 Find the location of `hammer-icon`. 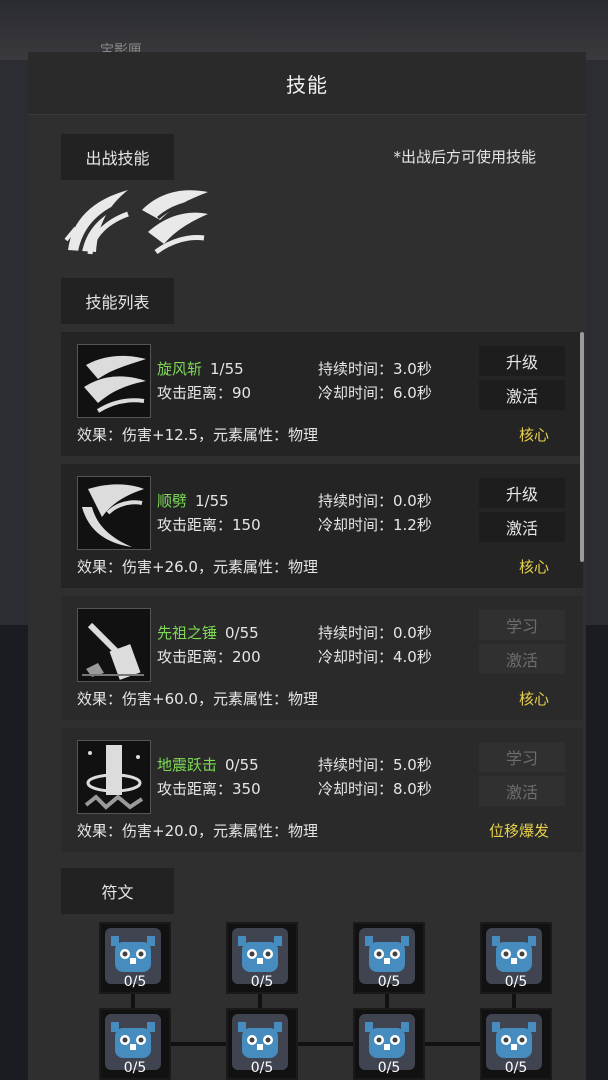

hammer-icon is located at coordinates (113, 651).